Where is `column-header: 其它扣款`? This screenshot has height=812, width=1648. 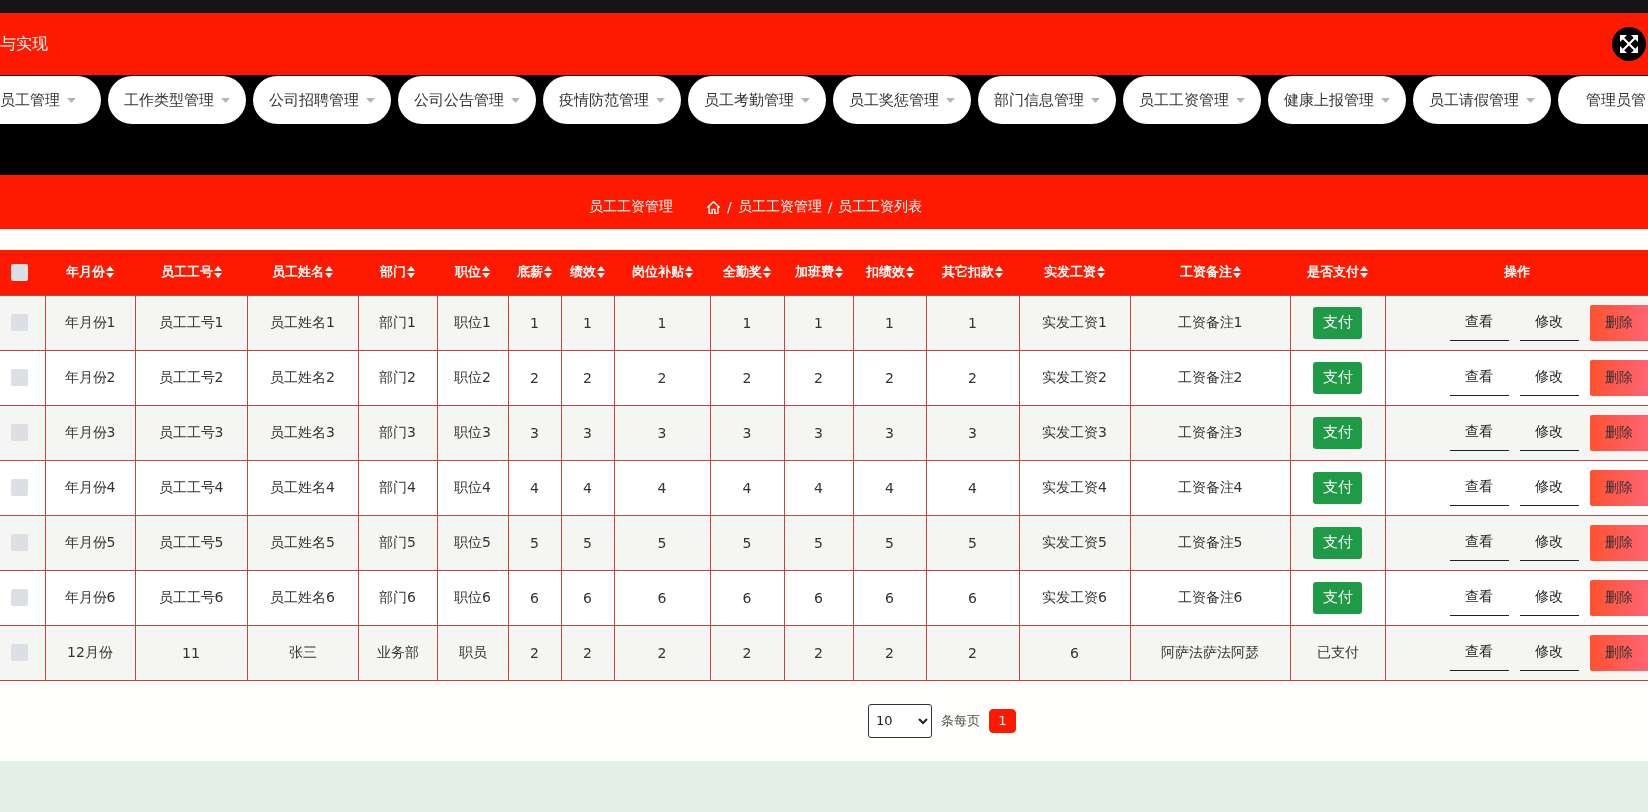
column-header: 其它扣款 is located at coordinates (972, 272).